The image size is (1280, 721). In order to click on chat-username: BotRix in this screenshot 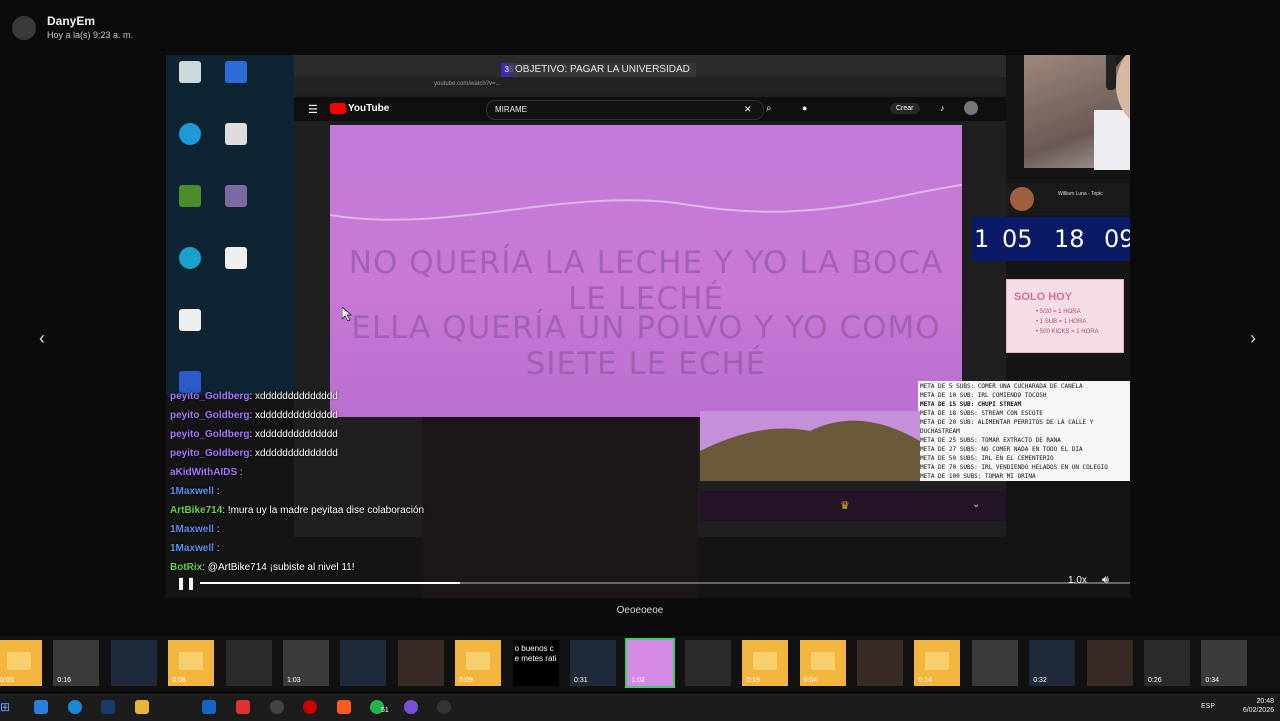, I will do `click(186, 567)`.